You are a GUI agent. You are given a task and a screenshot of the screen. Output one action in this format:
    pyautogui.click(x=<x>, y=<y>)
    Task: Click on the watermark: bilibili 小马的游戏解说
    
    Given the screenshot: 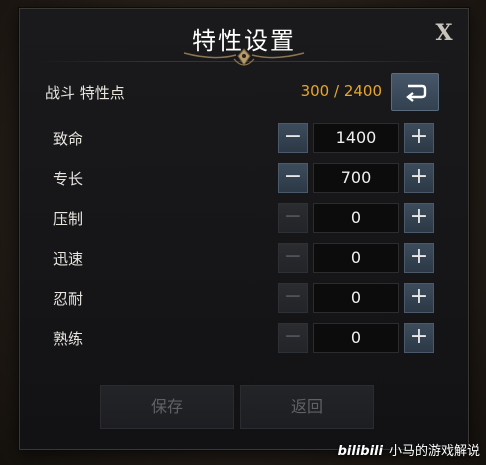 What is the action you would take?
    pyautogui.click(x=409, y=452)
    